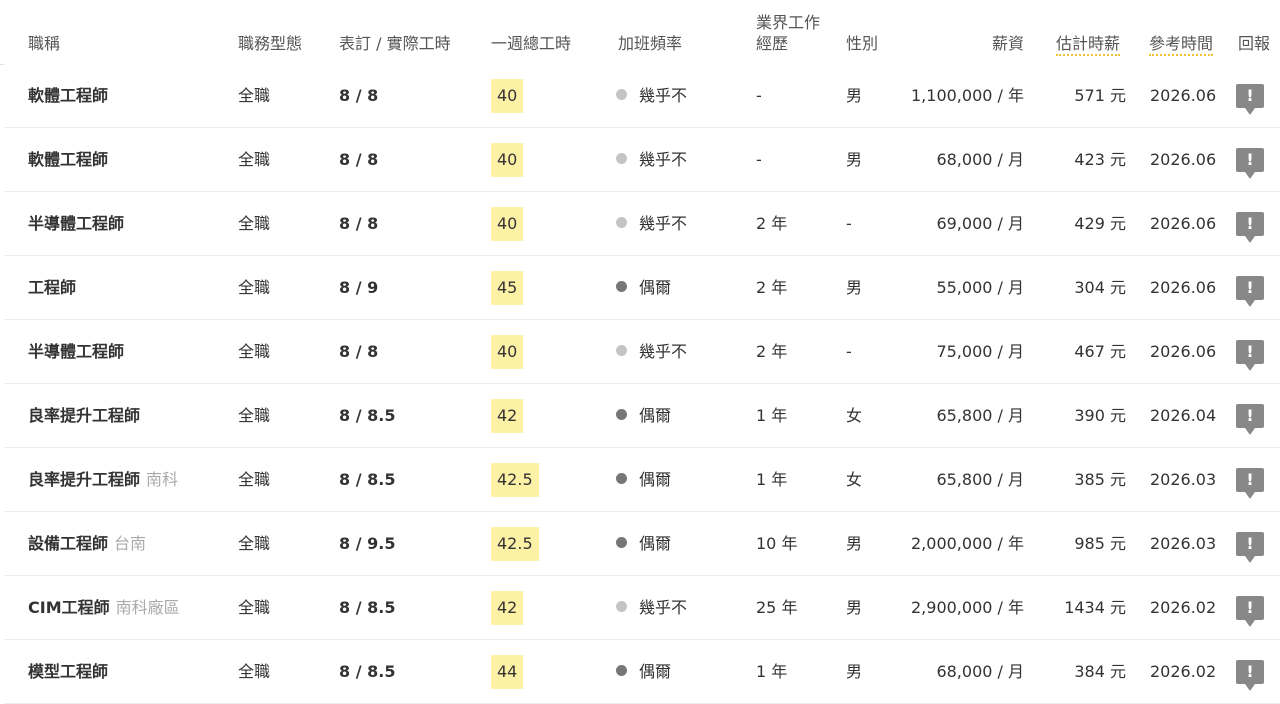  I want to click on header-date: 參考時間, so click(1181, 43).